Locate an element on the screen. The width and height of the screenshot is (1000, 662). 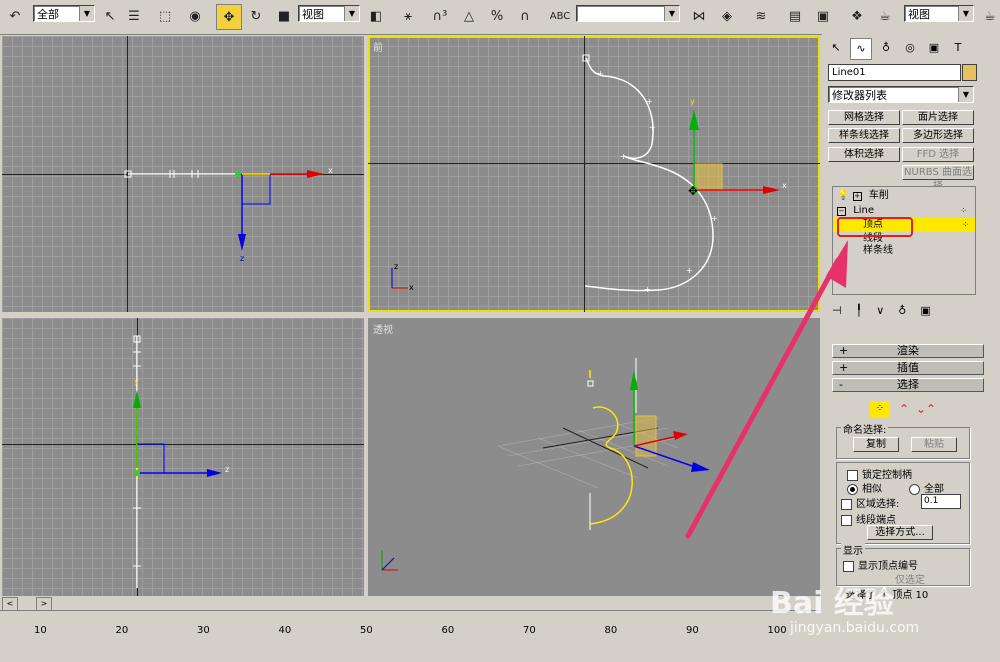
object-name-field: Line01 is located at coordinates (894, 72).